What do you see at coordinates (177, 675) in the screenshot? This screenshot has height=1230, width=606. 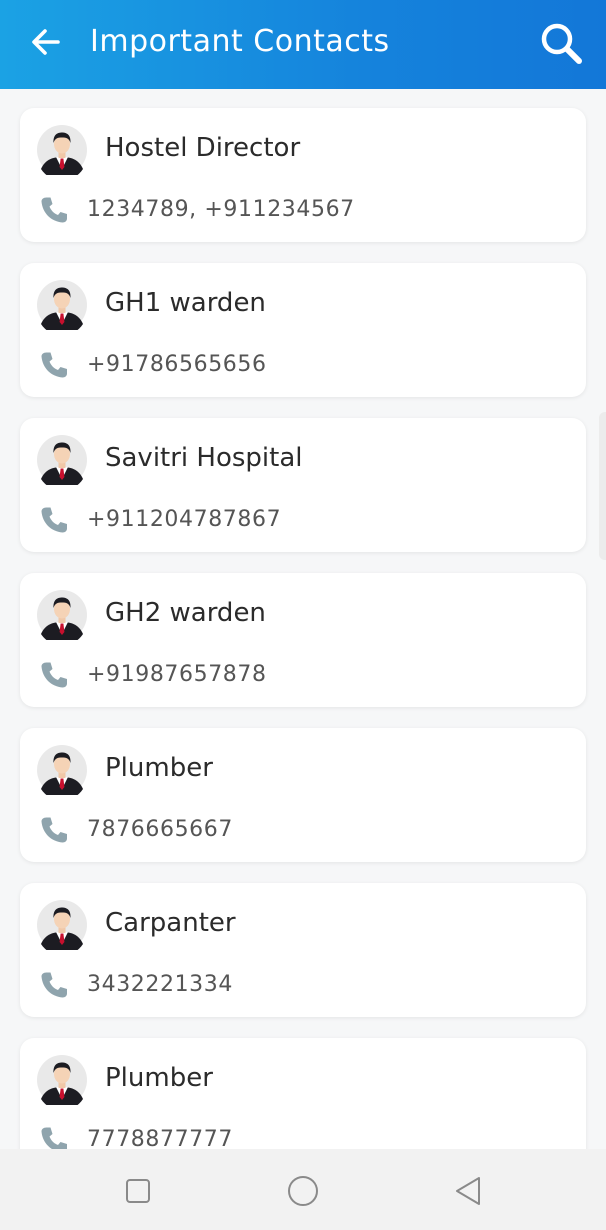 I see `contact-phone: +91987657878` at bounding box center [177, 675].